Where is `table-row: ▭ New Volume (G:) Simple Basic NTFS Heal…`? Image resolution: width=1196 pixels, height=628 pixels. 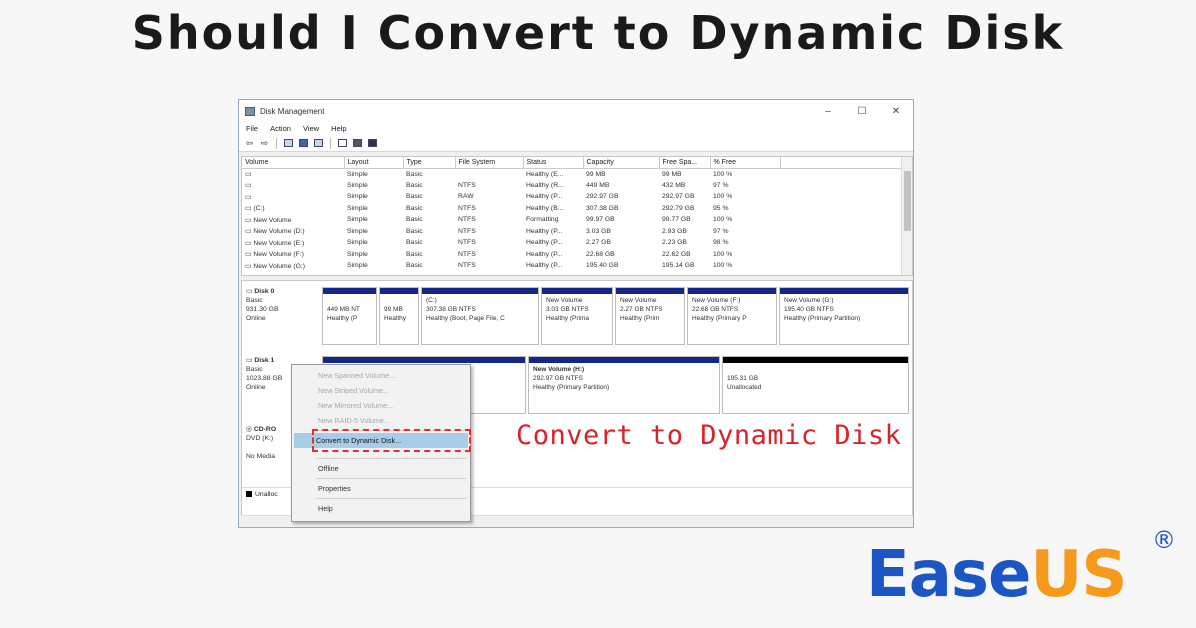
table-row: ▭ New Volume (G:) Simple Basic NTFS Heal… is located at coordinates (572, 266).